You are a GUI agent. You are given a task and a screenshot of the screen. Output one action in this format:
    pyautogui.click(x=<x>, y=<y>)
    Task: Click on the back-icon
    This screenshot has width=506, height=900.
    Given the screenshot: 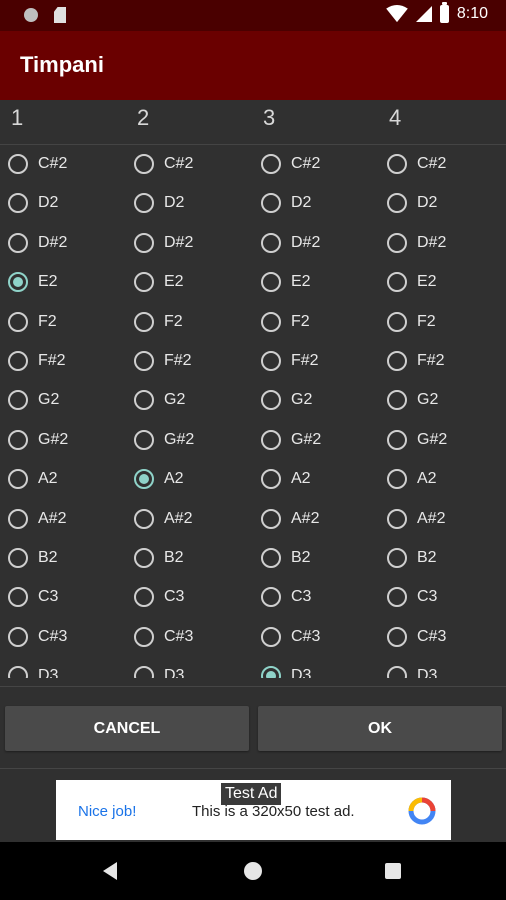 What is the action you would take?
    pyautogui.click(x=110, y=871)
    